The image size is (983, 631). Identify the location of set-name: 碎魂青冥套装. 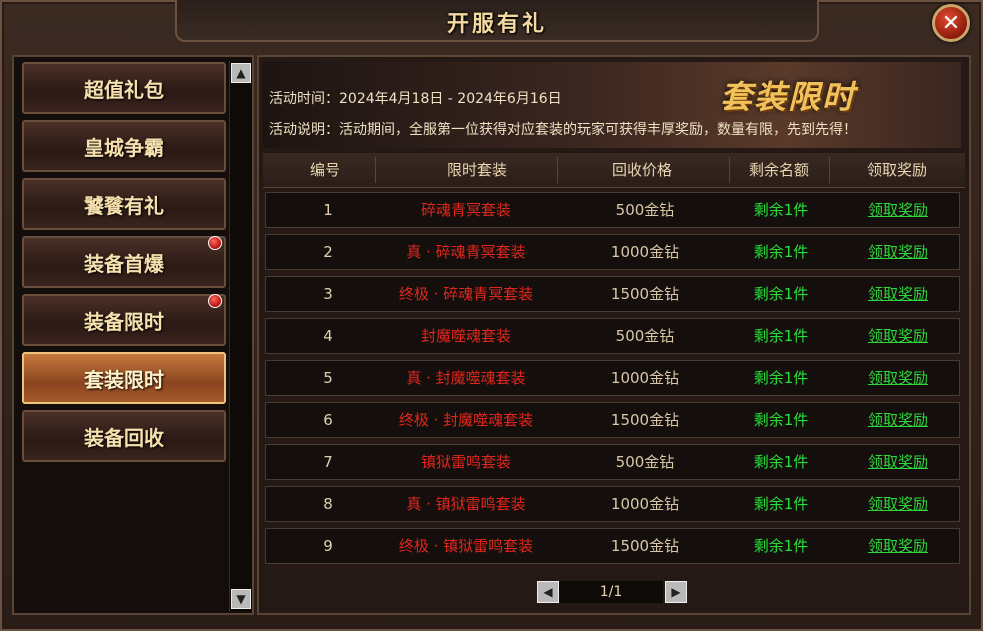
(465, 210).